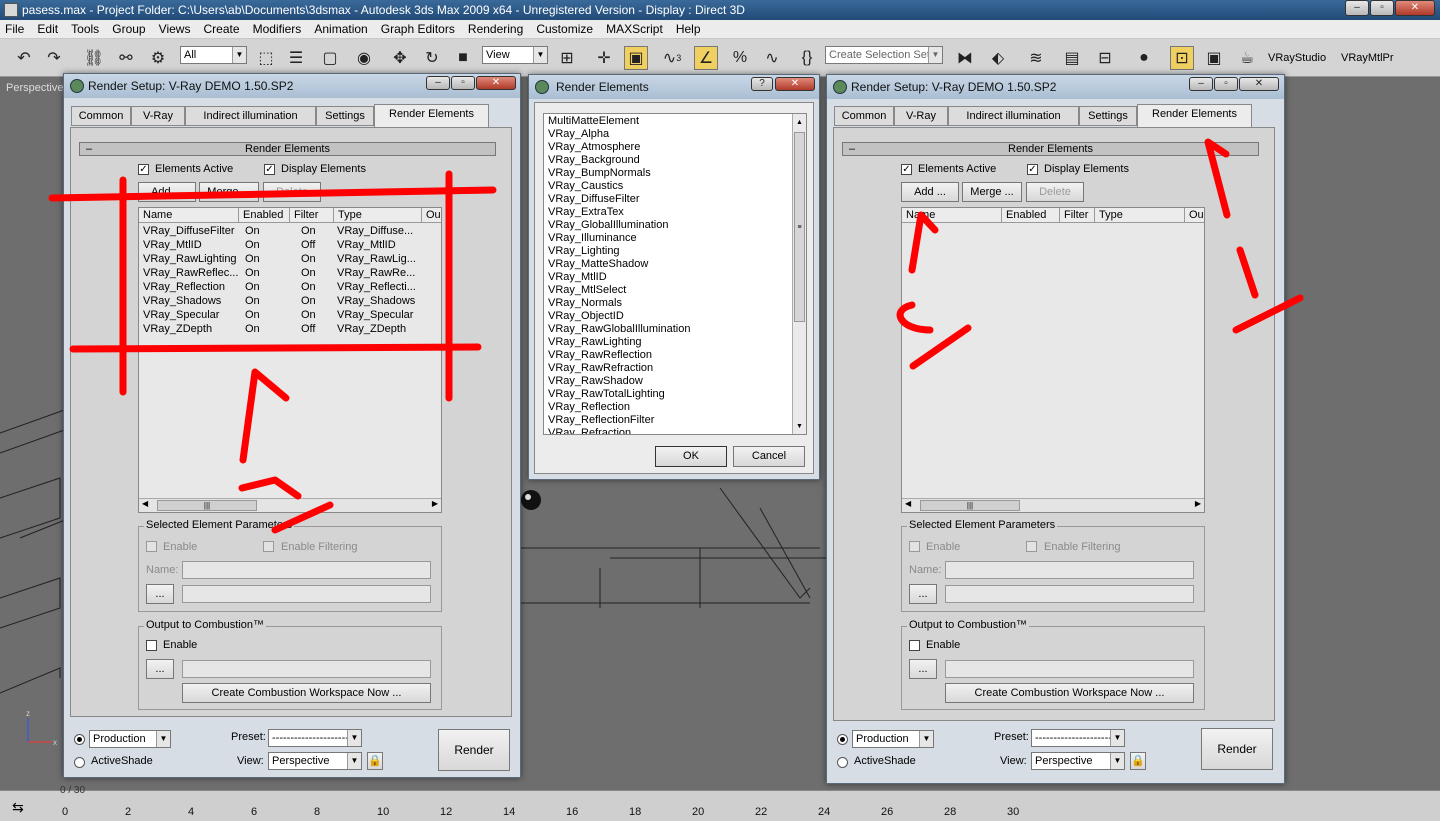 The width and height of the screenshot is (1440, 821). What do you see at coordinates (672, 58) in the screenshot?
I see `snap-toggle-icon: ∿ 3` at bounding box center [672, 58].